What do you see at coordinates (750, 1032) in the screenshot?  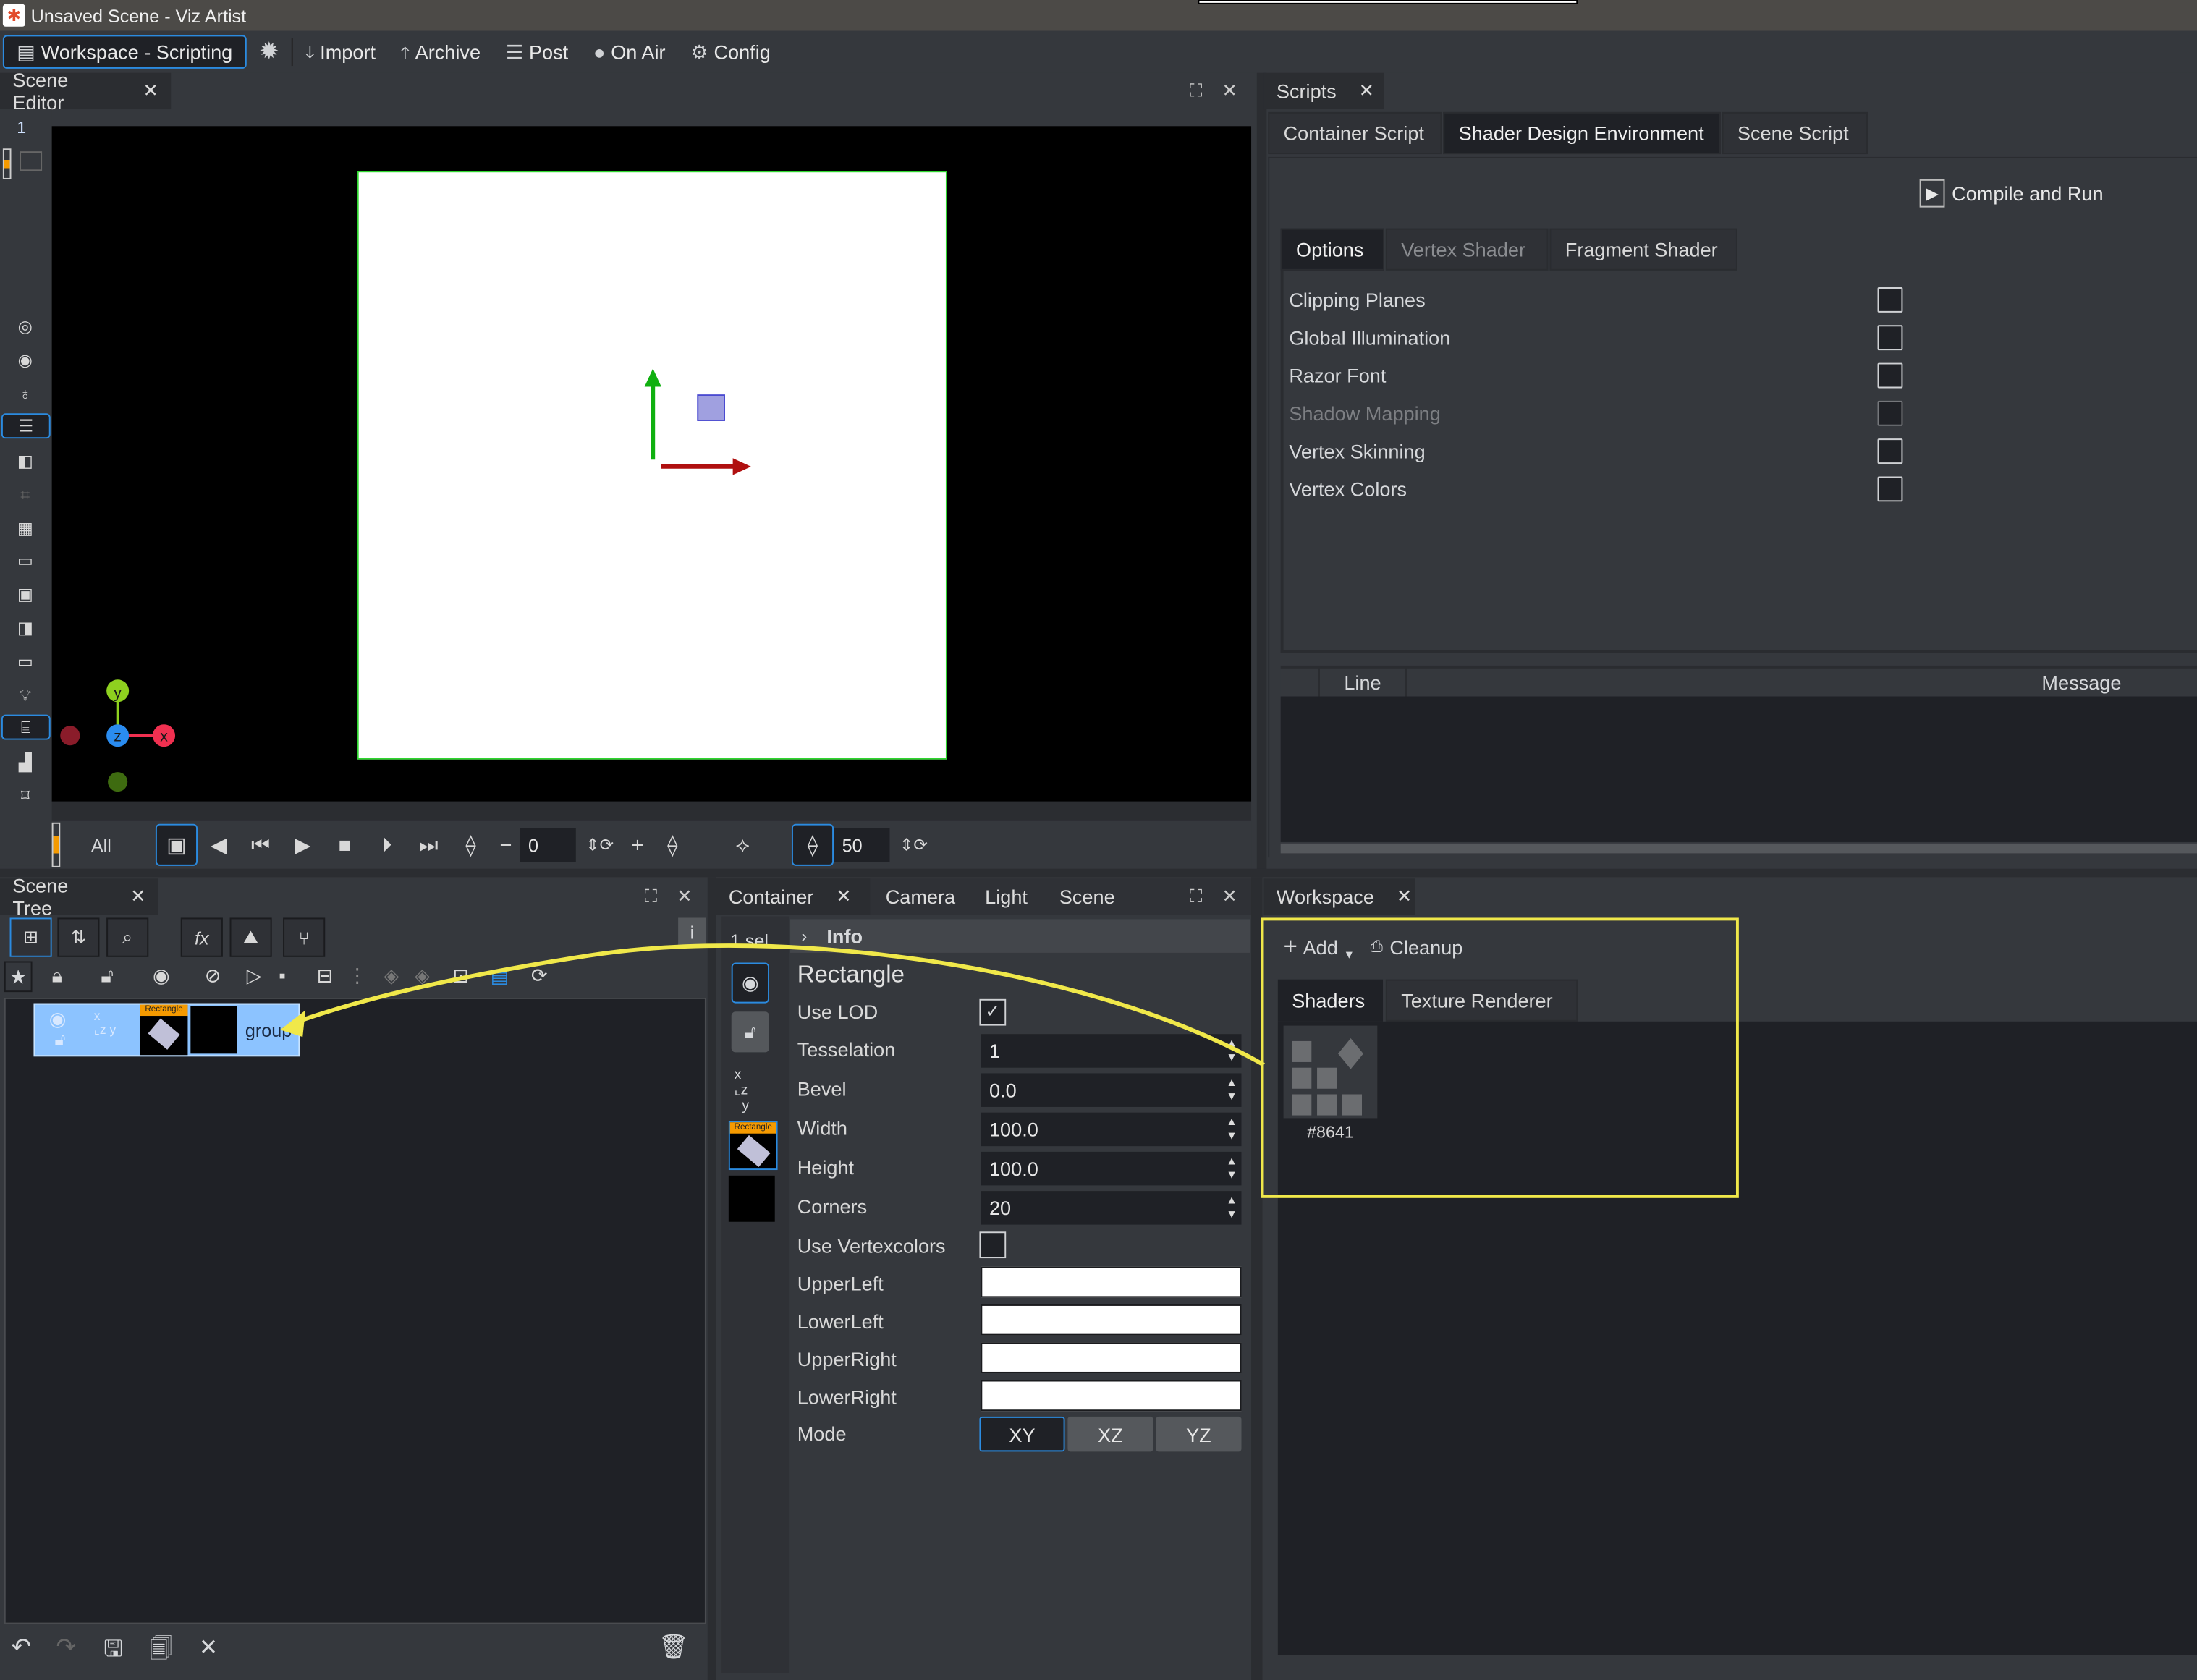 I see `lock-toggle: 🔓︎` at bounding box center [750, 1032].